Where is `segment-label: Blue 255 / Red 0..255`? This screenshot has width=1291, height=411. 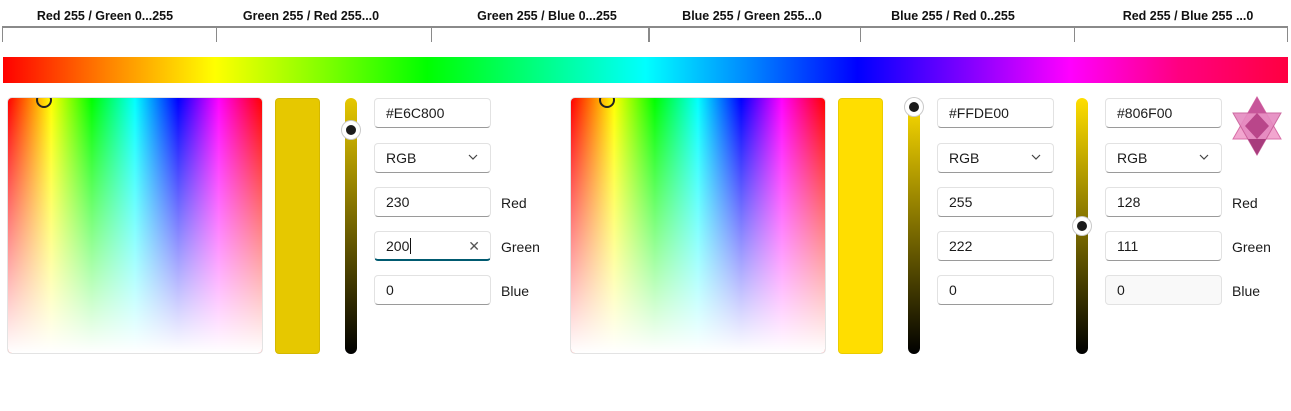
segment-label: Blue 255 / Red 0..255 is located at coordinates (953, 16).